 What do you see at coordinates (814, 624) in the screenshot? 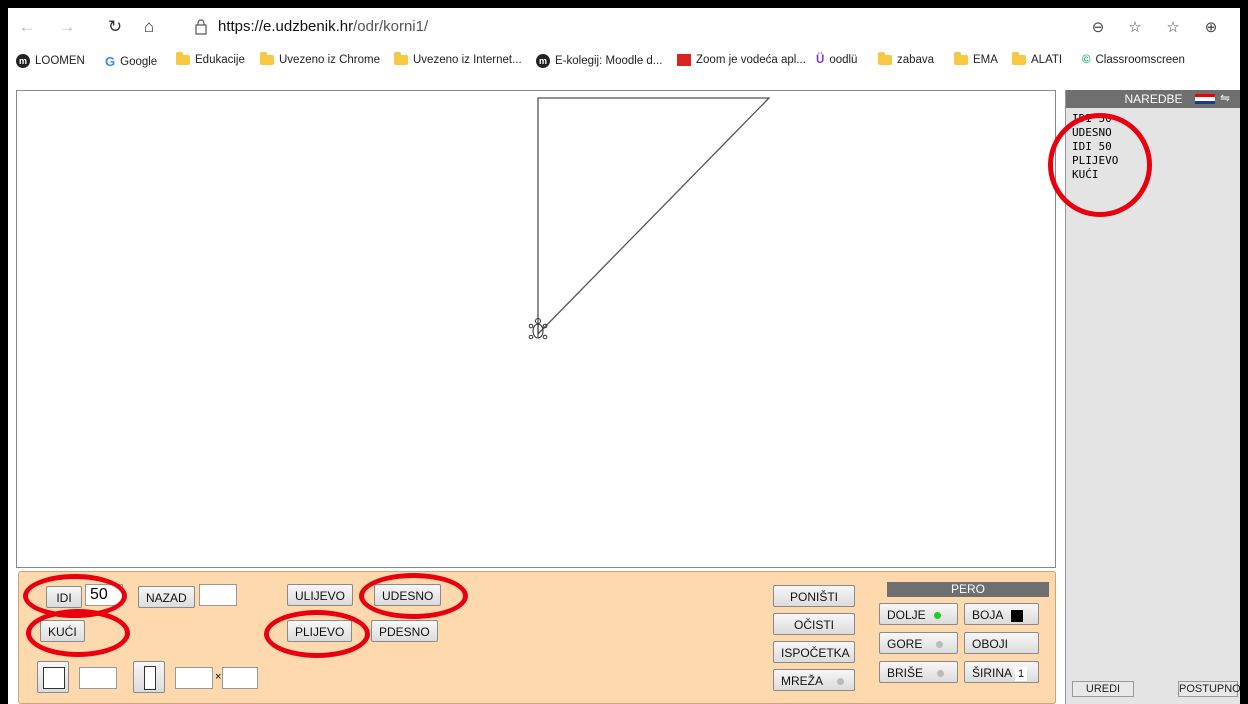
I see `clear-button: OČISTI` at bounding box center [814, 624].